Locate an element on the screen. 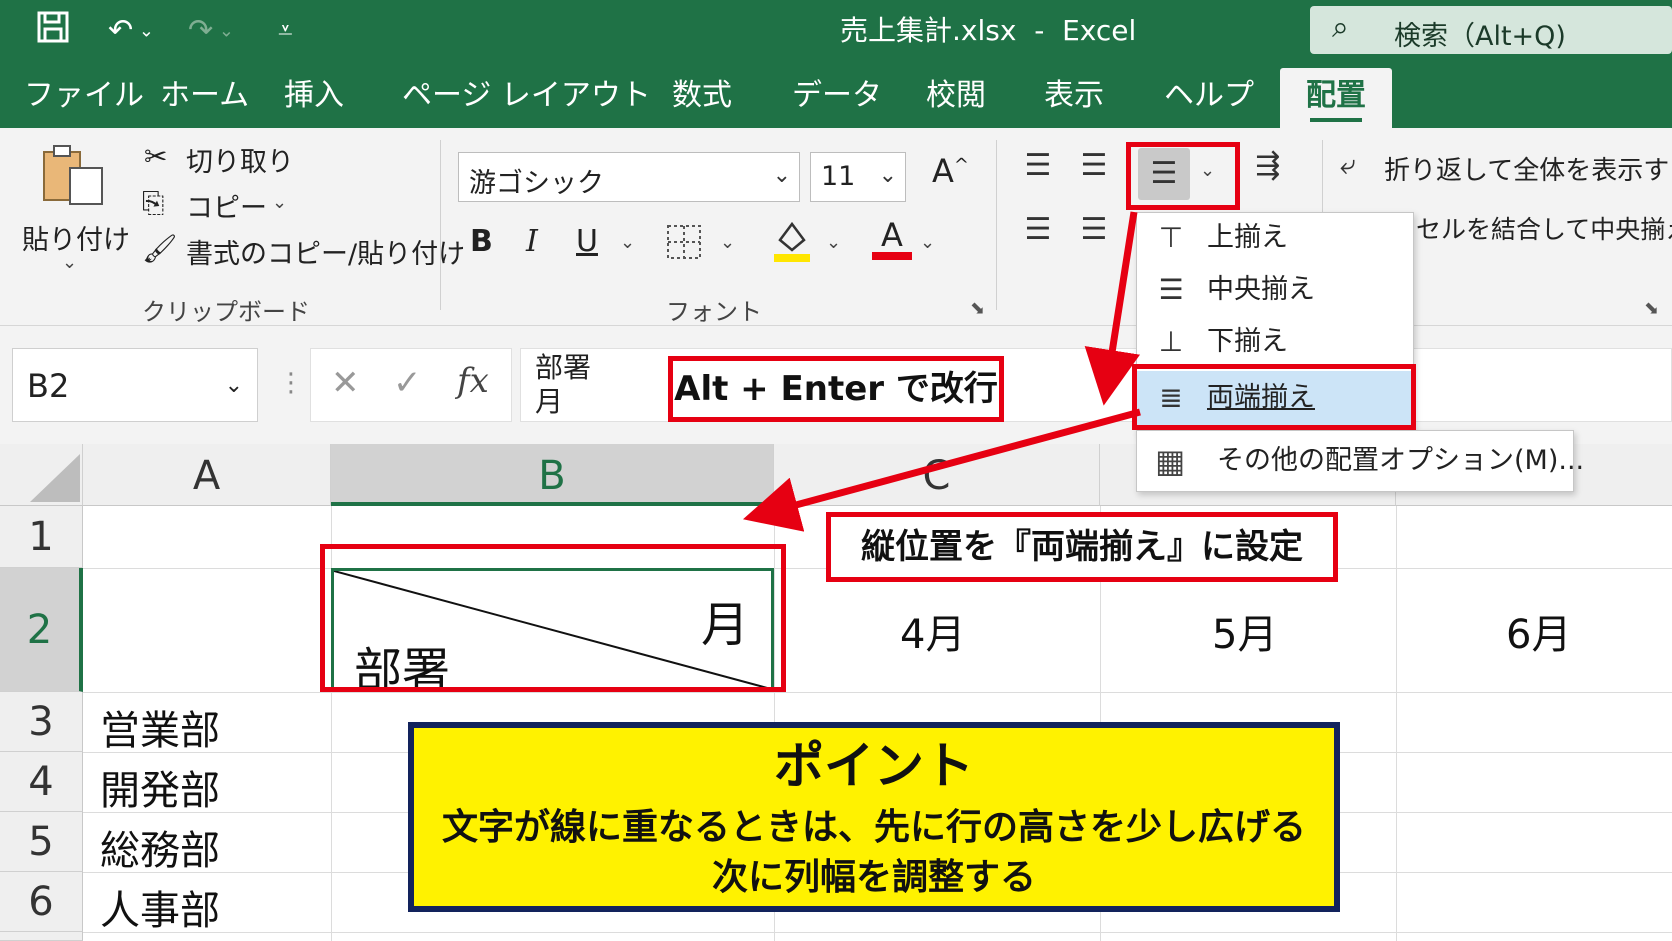 The image size is (1672, 941). point-note: ポイント 文字が線に重なるときは、先に行の高さを少し広げる 次に列幅を調整する is located at coordinates (874, 817).